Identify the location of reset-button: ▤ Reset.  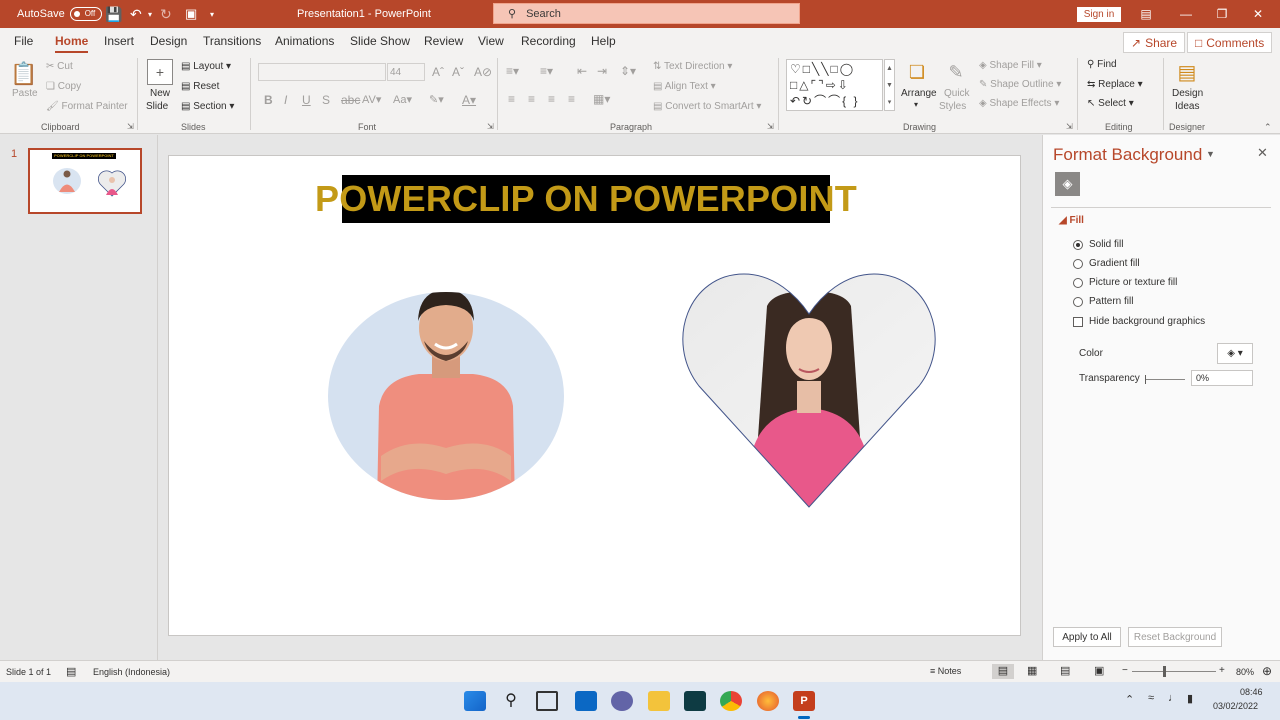
(200, 86).